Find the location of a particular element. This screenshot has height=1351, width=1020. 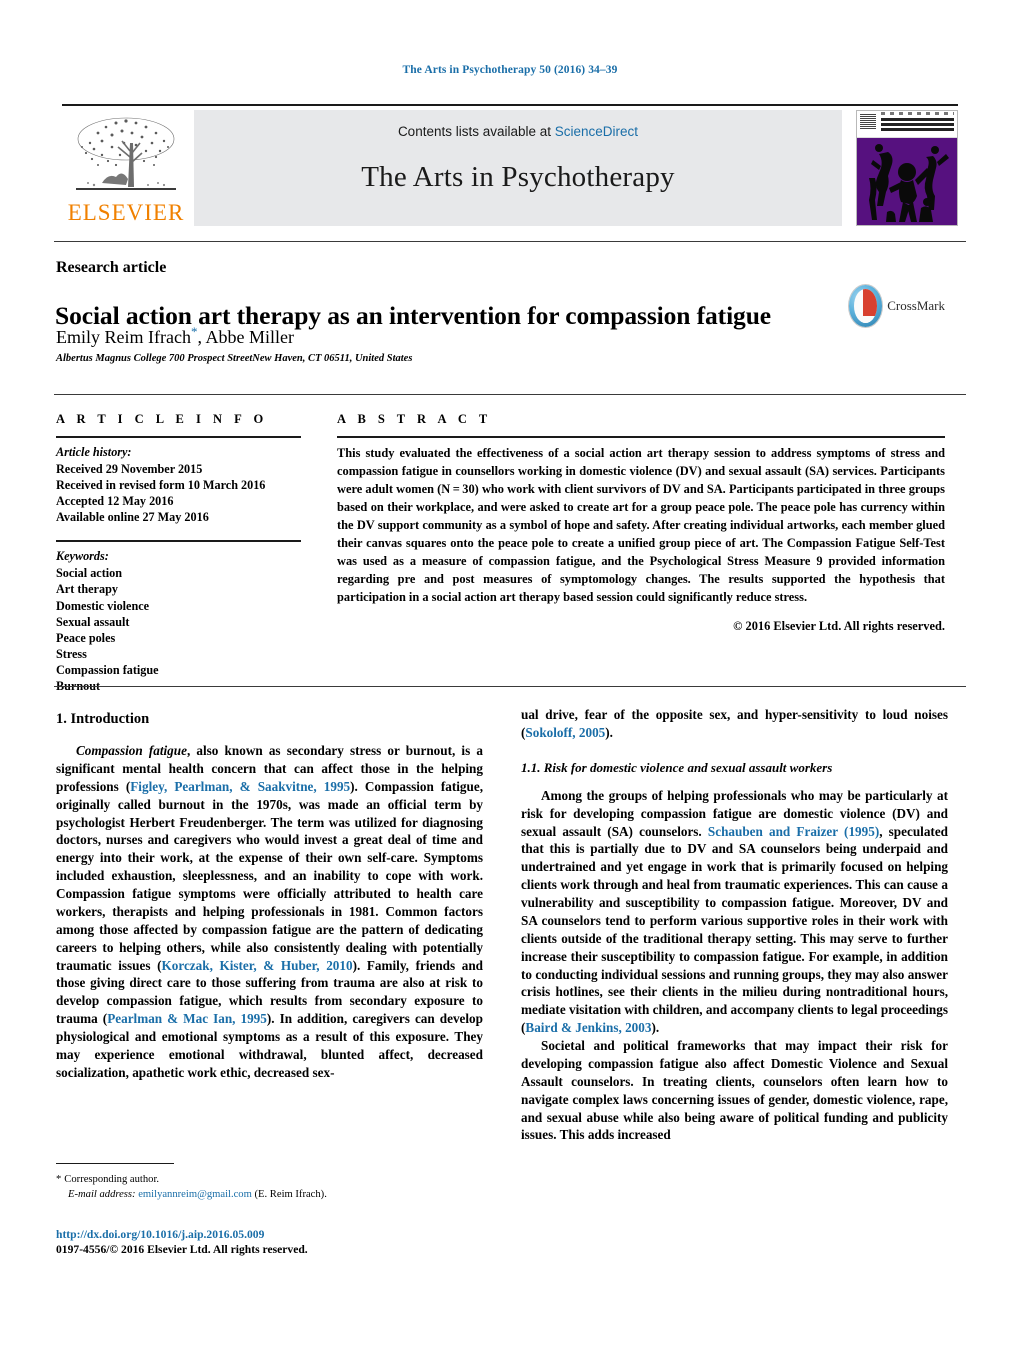

email-link: emilyannreim@gmail.com is located at coordinates (195, 1194).